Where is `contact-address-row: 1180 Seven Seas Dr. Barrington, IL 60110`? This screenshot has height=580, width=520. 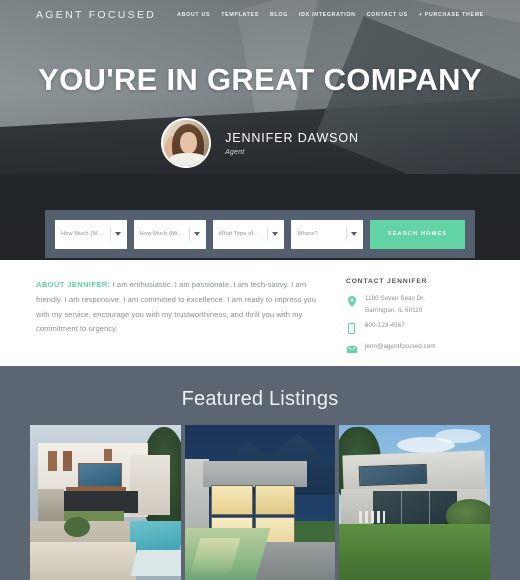 contact-address-row: 1180 Seven Seas Dr. Barrington, IL 60110 is located at coordinates (415, 304).